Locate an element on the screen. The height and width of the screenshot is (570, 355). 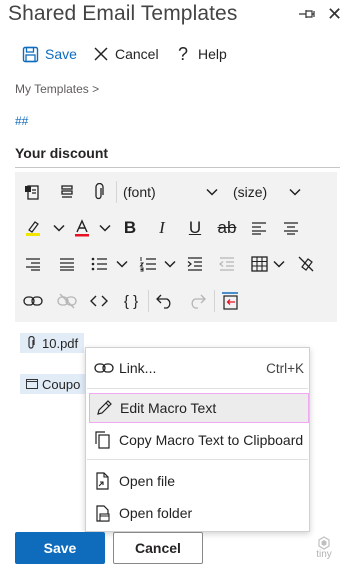
copy-icon is located at coordinates (102, 440).